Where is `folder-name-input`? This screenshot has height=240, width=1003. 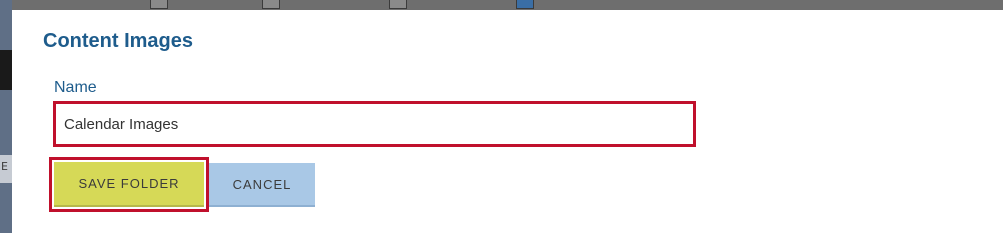 folder-name-input is located at coordinates (374, 124).